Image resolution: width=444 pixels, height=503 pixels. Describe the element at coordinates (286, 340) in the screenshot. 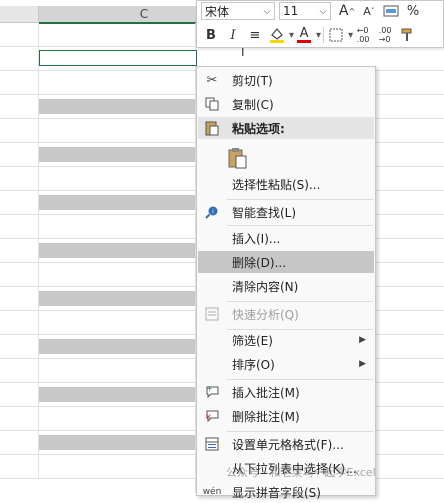

I see `menu-item-filter: 筛选(E) ▶` at that location.